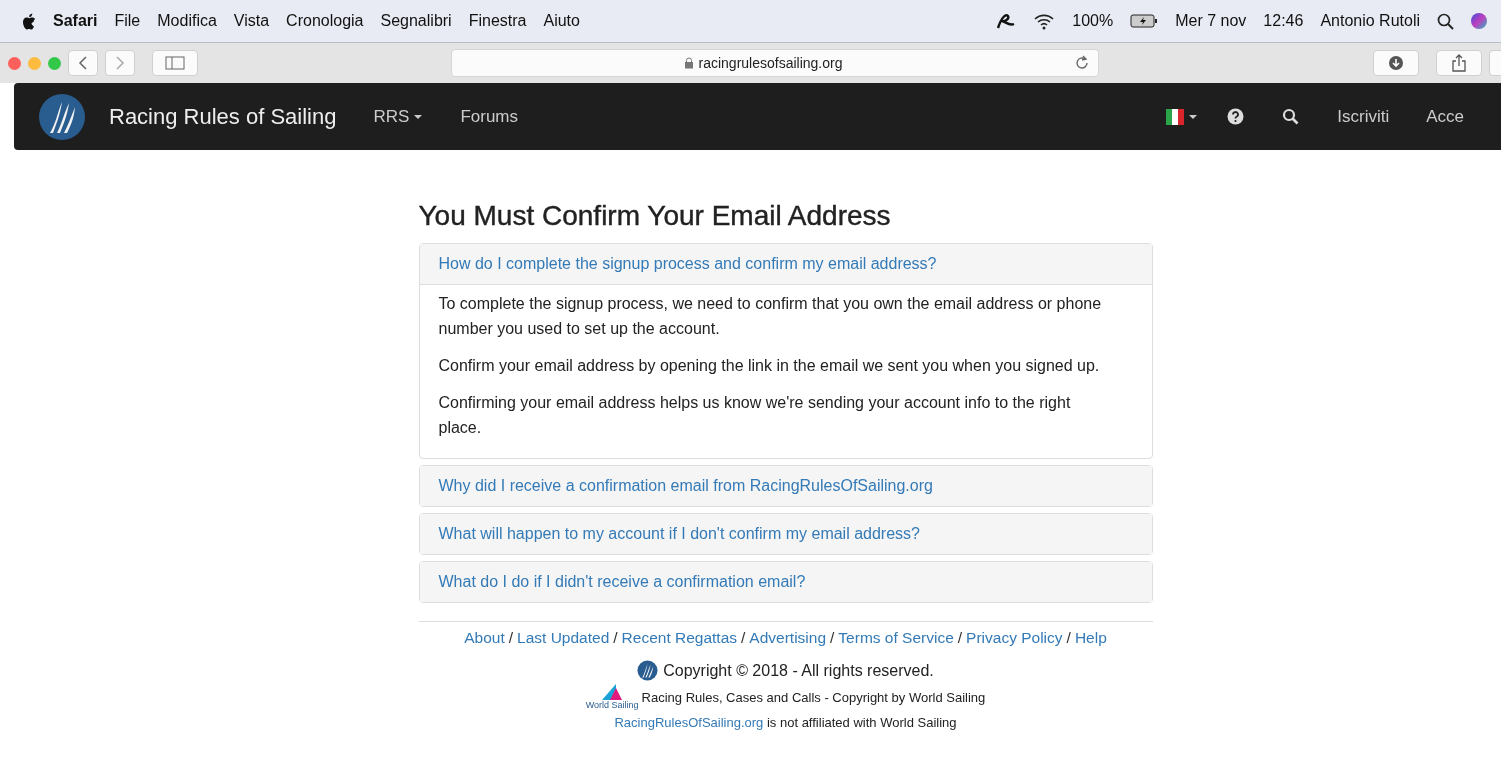 The height and width of the screenshot is (763, 1501). What do you see at coordinates (120, 63) in the screenshot?
I see `forward-icon` at bounding box center [120, 63].